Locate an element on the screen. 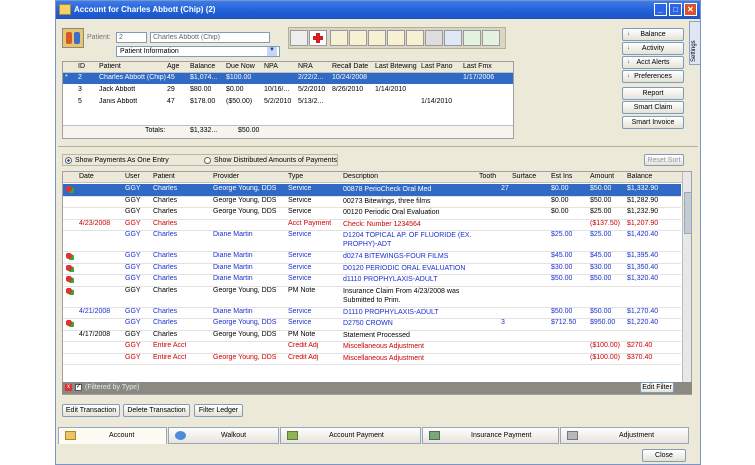 Image resolution: width=755 pixels, height=465 pixels. smart-invoice-button: Smart Invoice is located at coordinates (653, 122).